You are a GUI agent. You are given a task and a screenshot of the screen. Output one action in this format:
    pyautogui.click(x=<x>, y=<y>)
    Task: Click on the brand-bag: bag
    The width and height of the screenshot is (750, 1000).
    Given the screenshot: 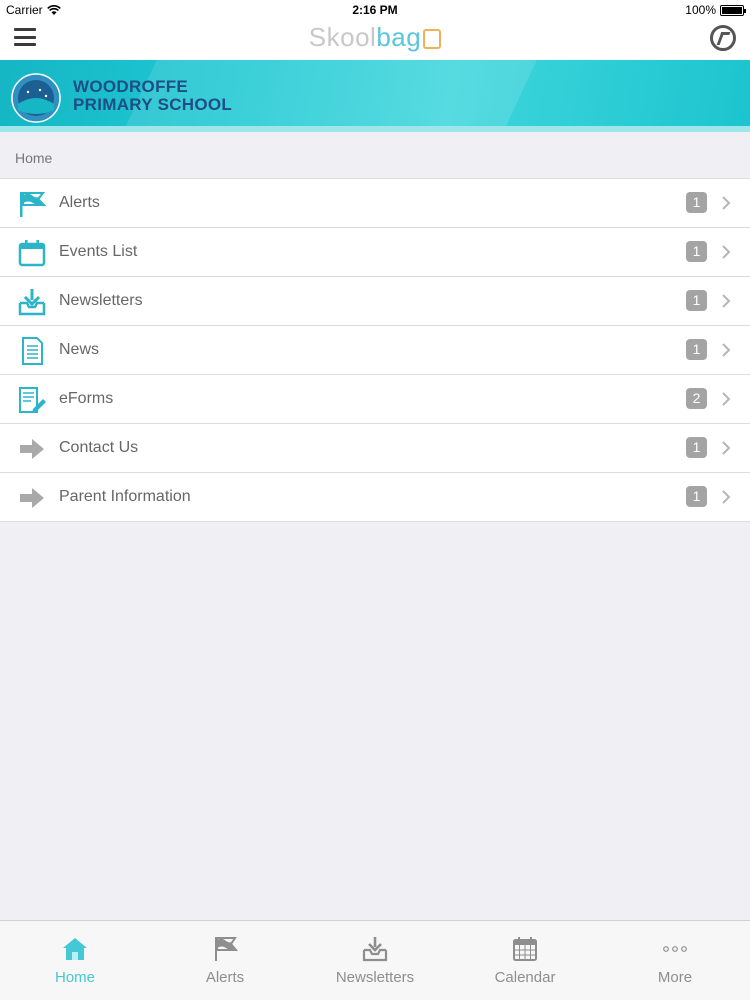 What is the action you would take?
    pyautogui.click(x=399, y=37)
    